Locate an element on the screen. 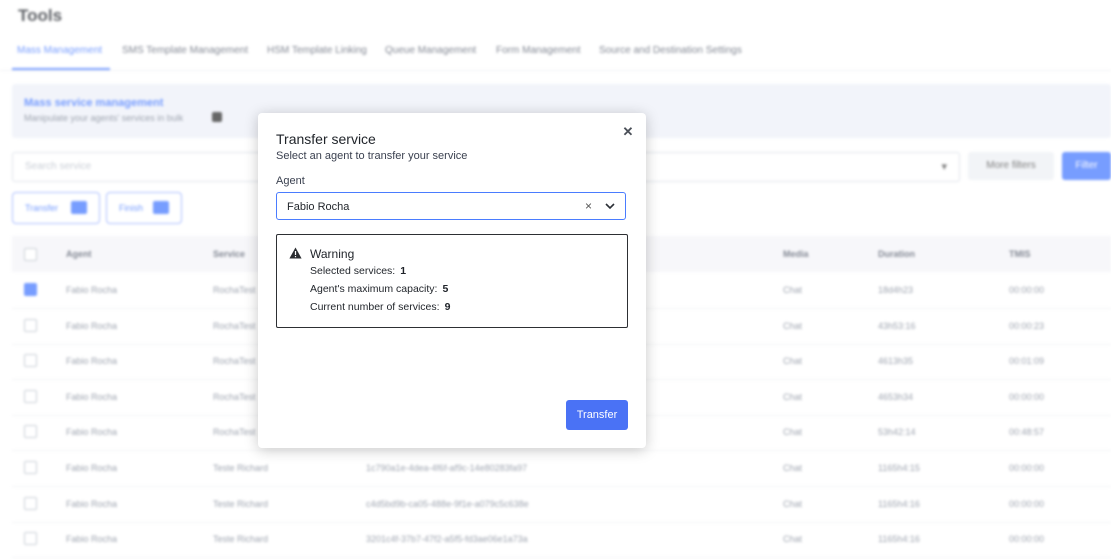 This screenshot has width=1111, height=559. chevron-down-icon is located at coordinates (610, 206).